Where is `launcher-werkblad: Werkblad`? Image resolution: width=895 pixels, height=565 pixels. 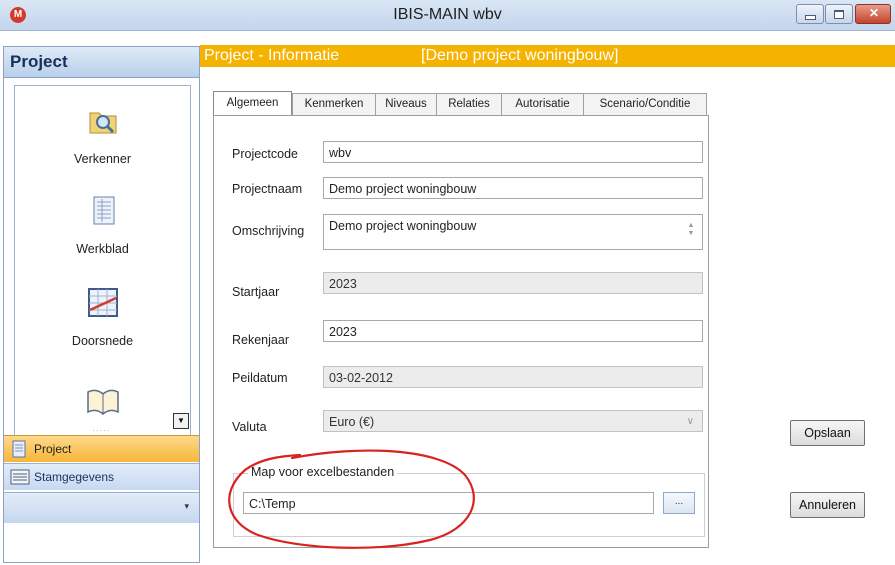
launcher-werkblad: Werkblad is located at coordinates (102, 225).